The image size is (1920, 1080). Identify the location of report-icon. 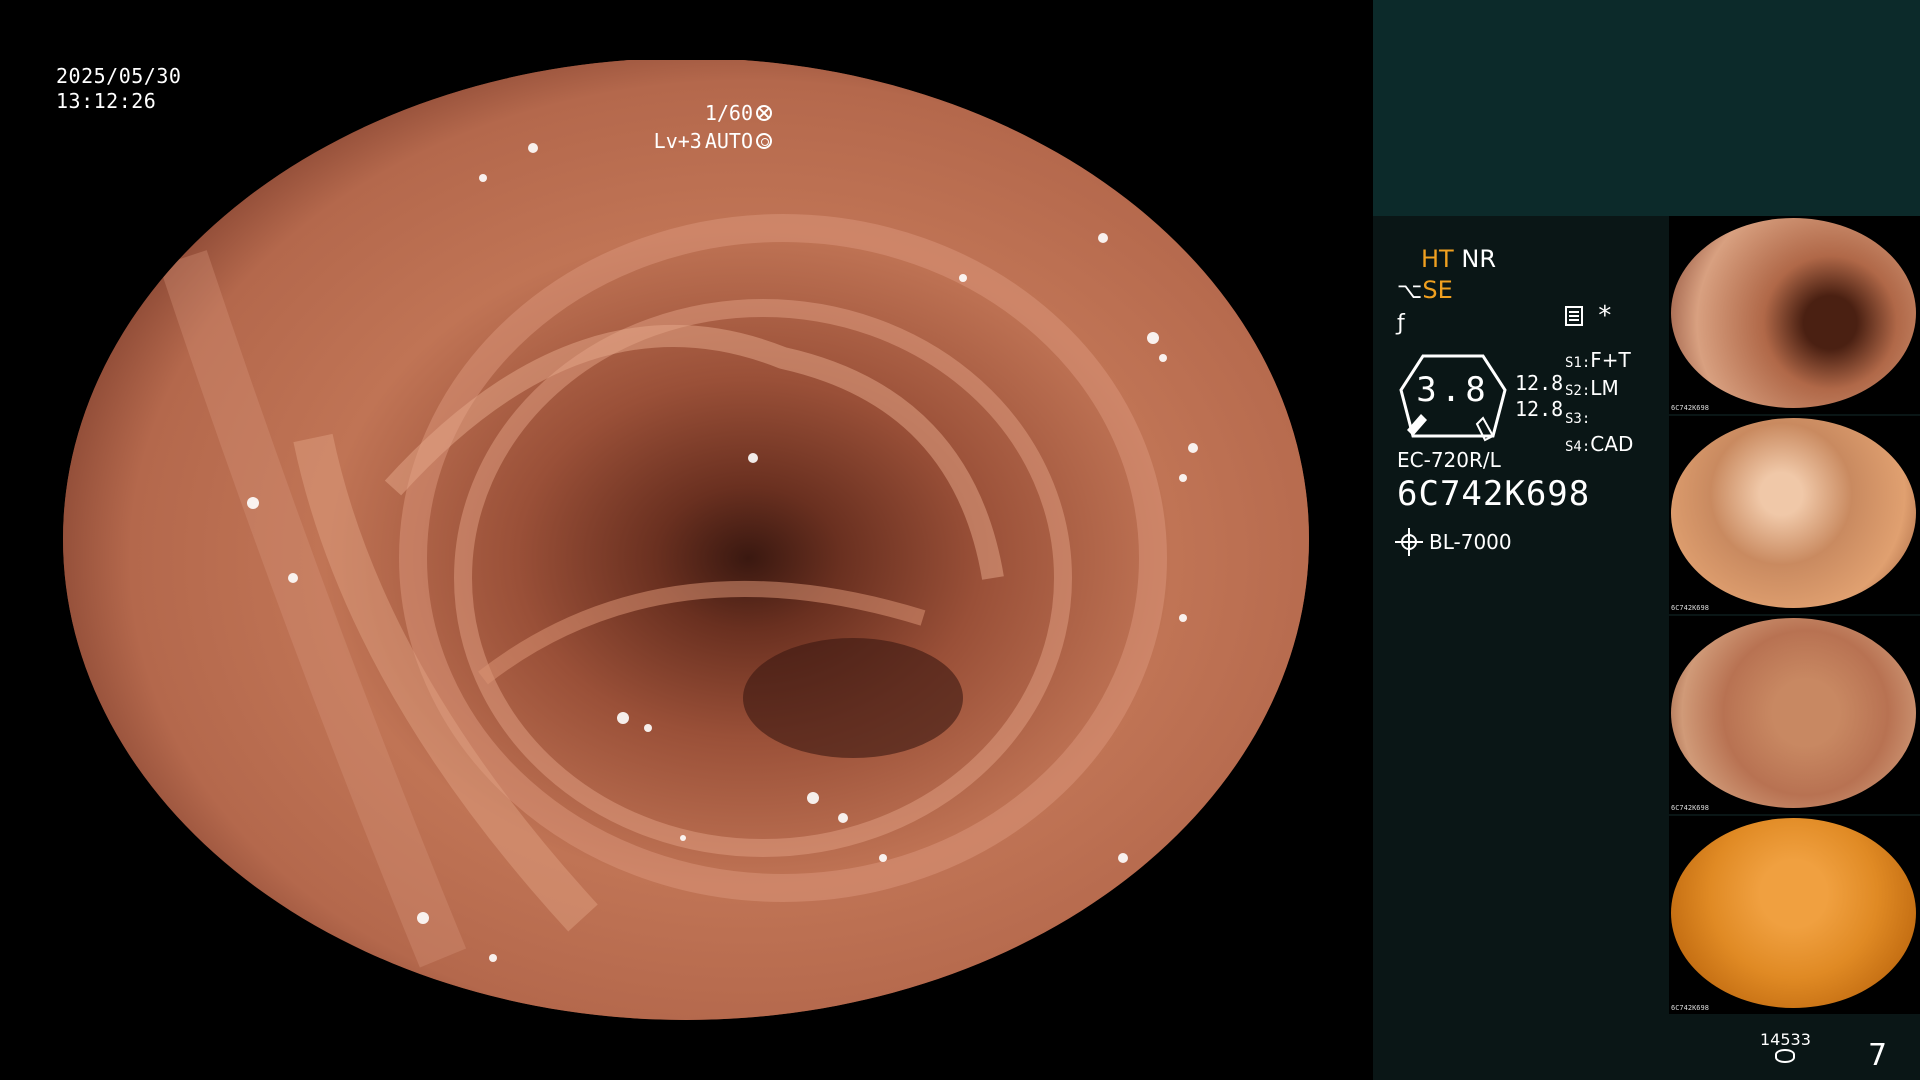
(1574, 316).